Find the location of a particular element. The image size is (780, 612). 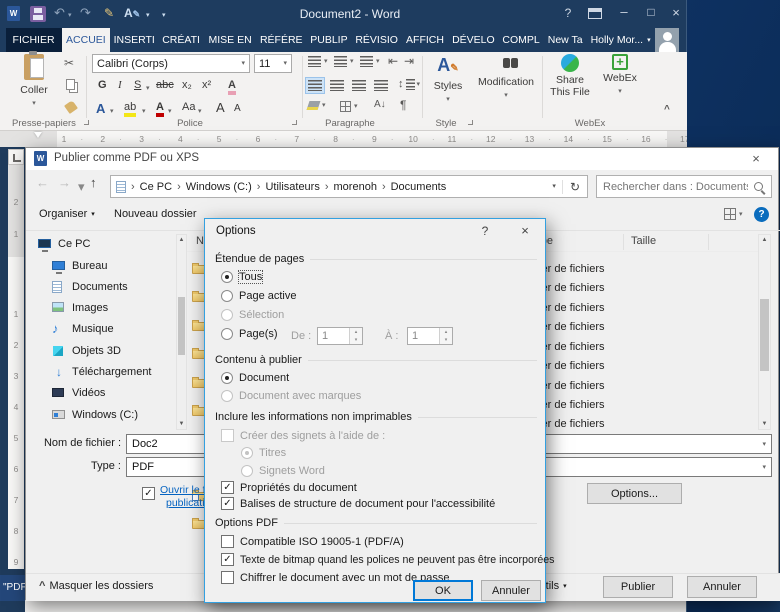

collapse-ribbon-icon: ^ is located at coordinates (667, 109).